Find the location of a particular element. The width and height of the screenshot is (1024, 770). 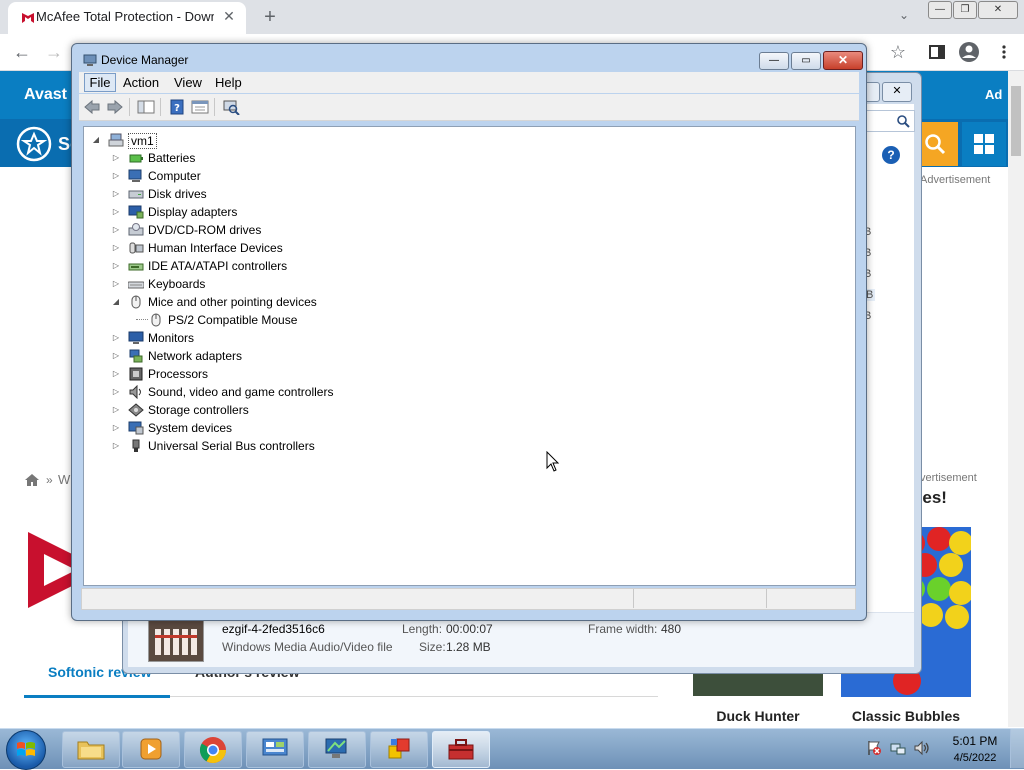

tree-category-item: ▷ Network adapters is located at coordinates (260, 356).